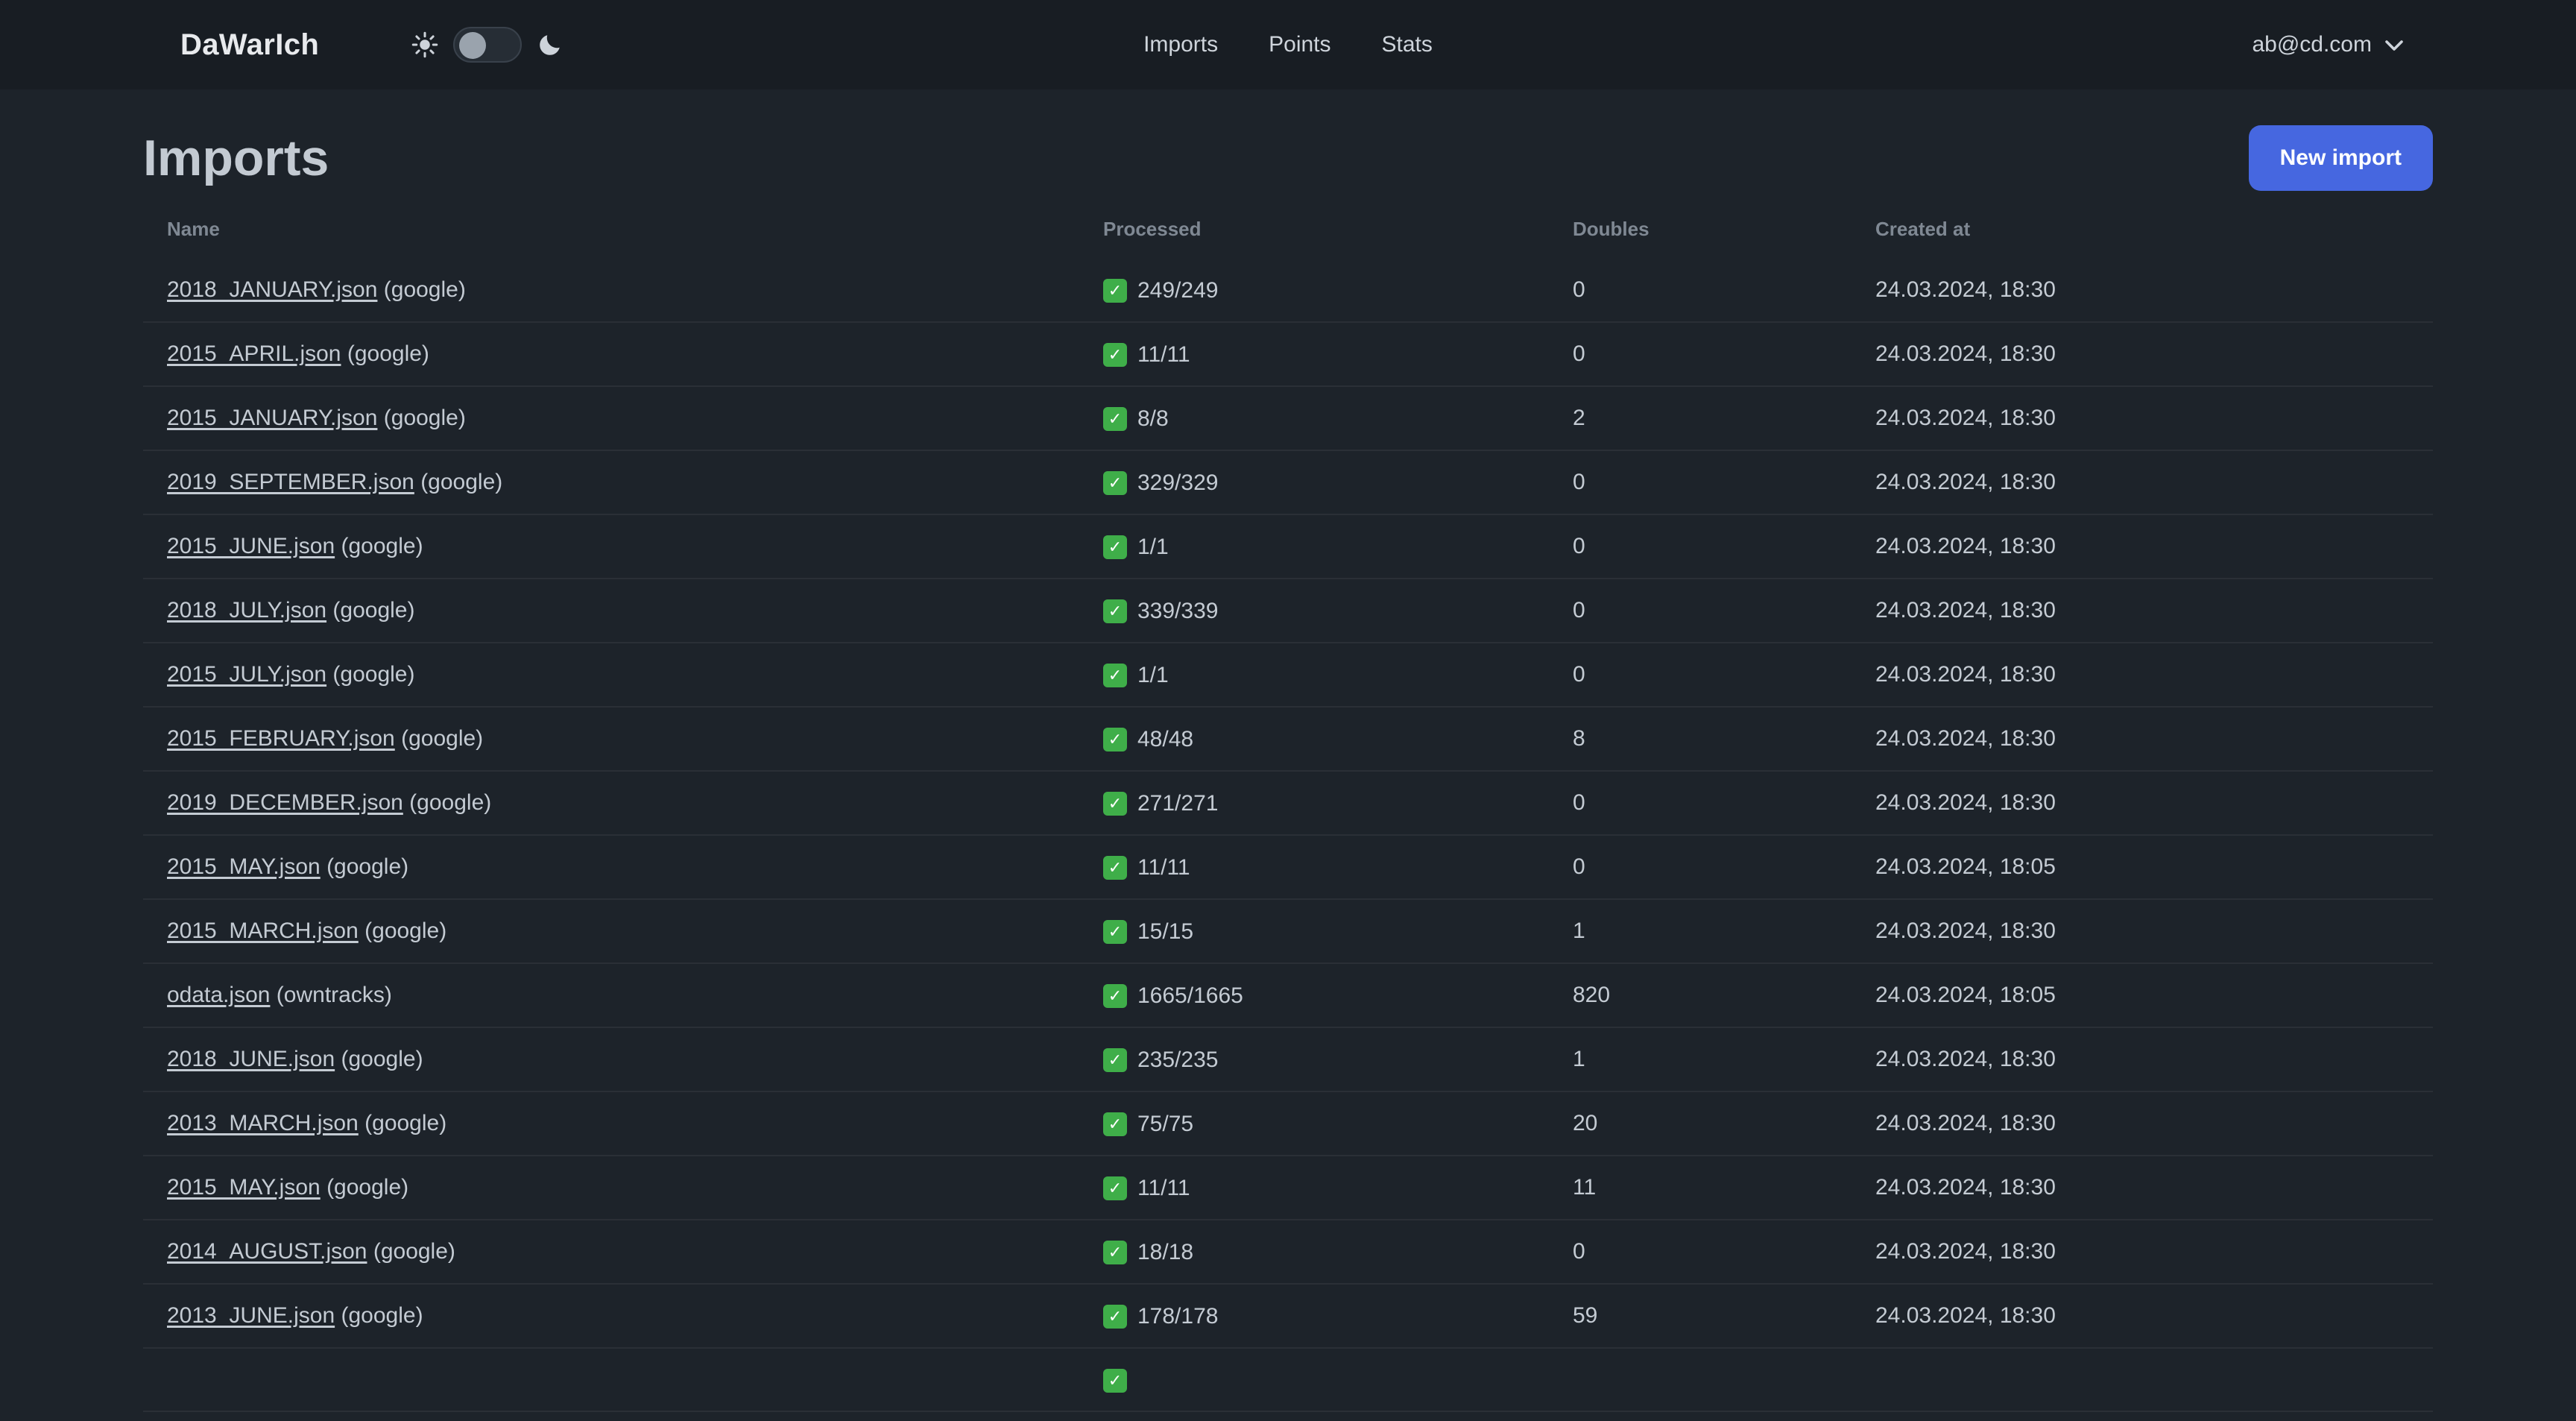 This screenshot has height=1421, width=2576. I want to click on nav-link-stats: Stats, so click(1407, 44).